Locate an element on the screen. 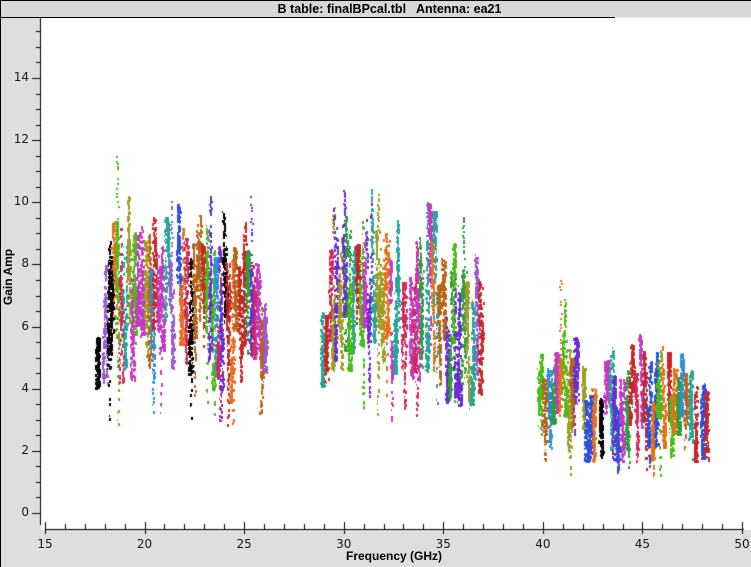 The width and height of the screenshot is (751, 567). x-tick-label: 30 is located at coordinates (344, 544).